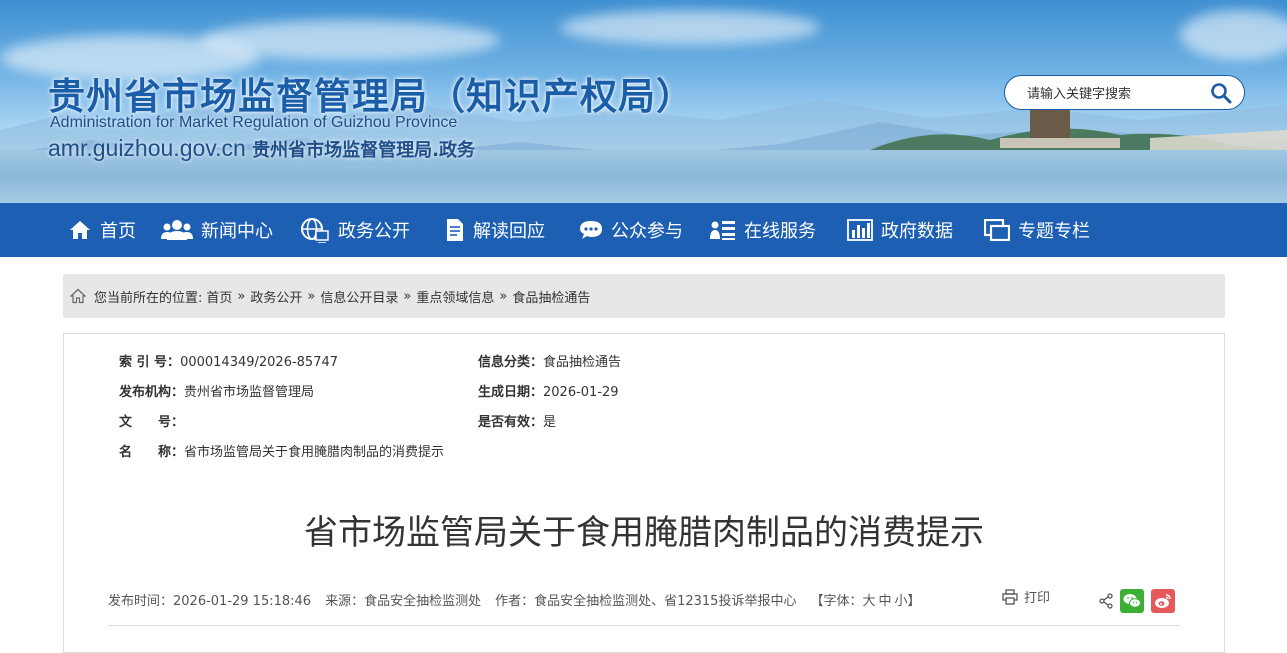  I want to click on nav-item-news: 新闻中心, so click(217, 230).